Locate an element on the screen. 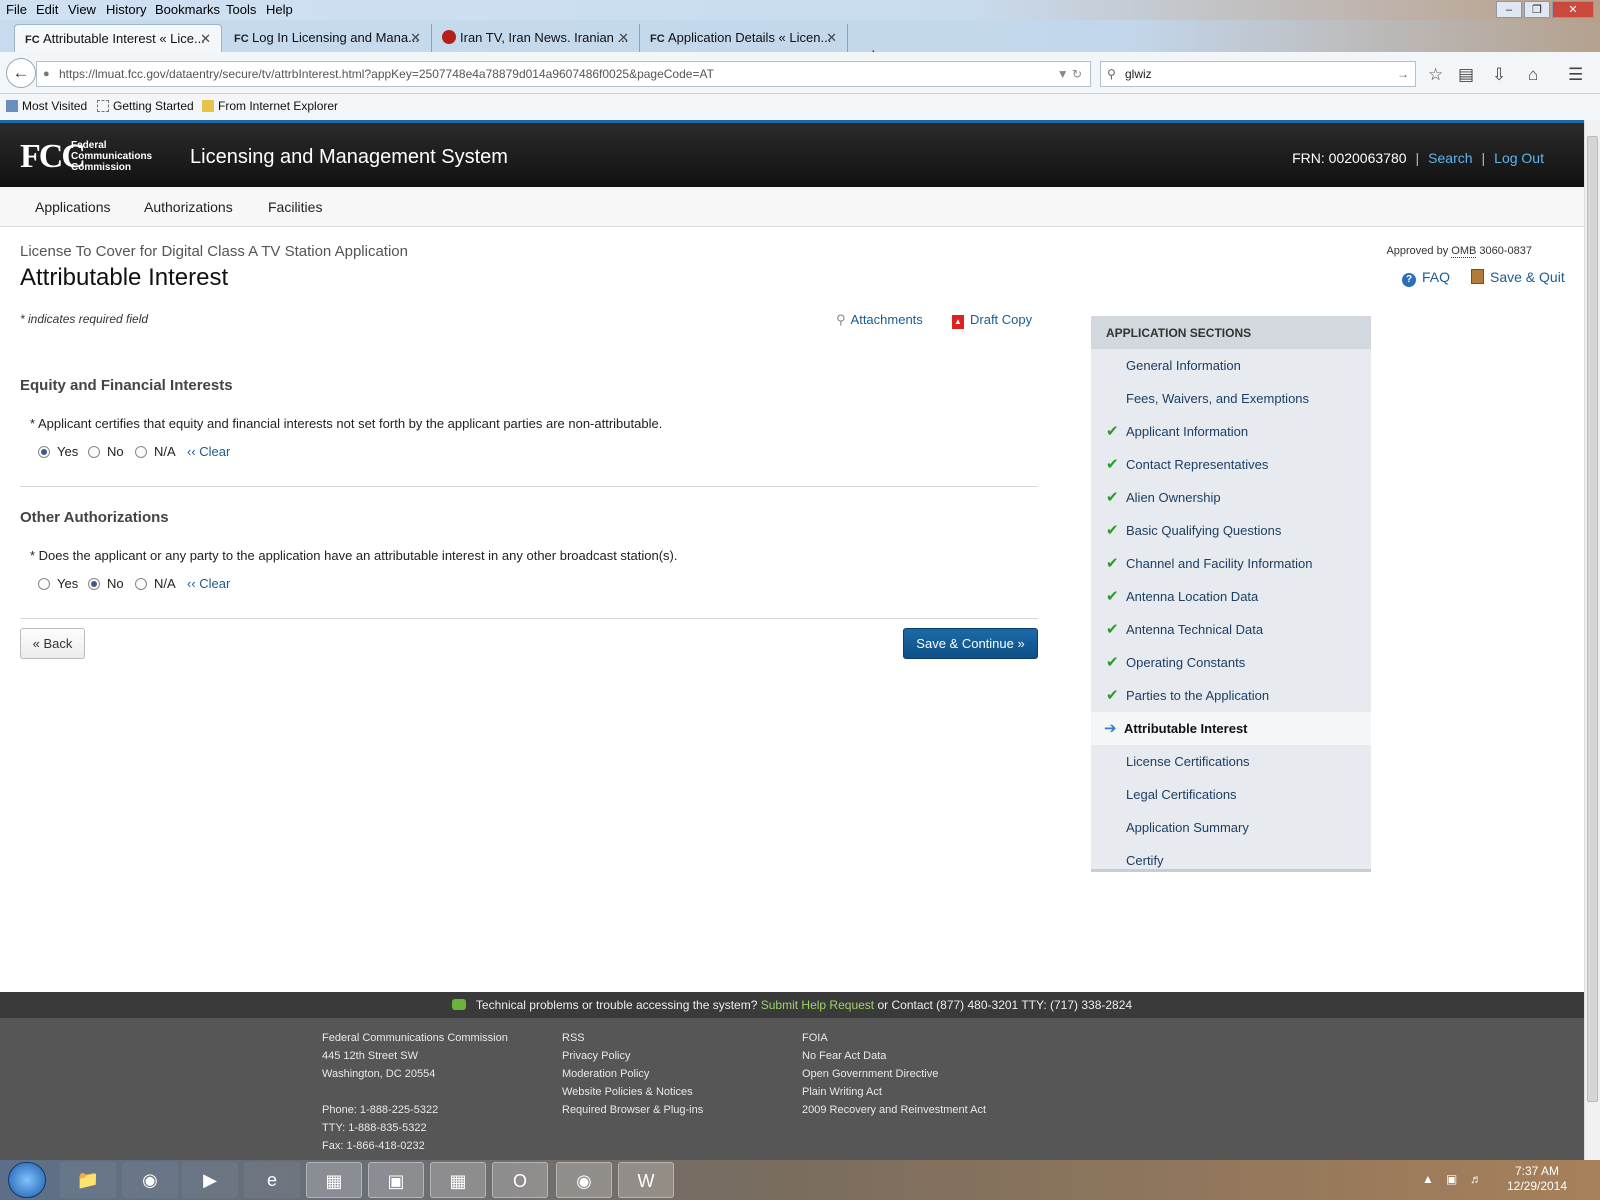  menu-bookmarks: Bookmarks is located at coordinates (187, 9).